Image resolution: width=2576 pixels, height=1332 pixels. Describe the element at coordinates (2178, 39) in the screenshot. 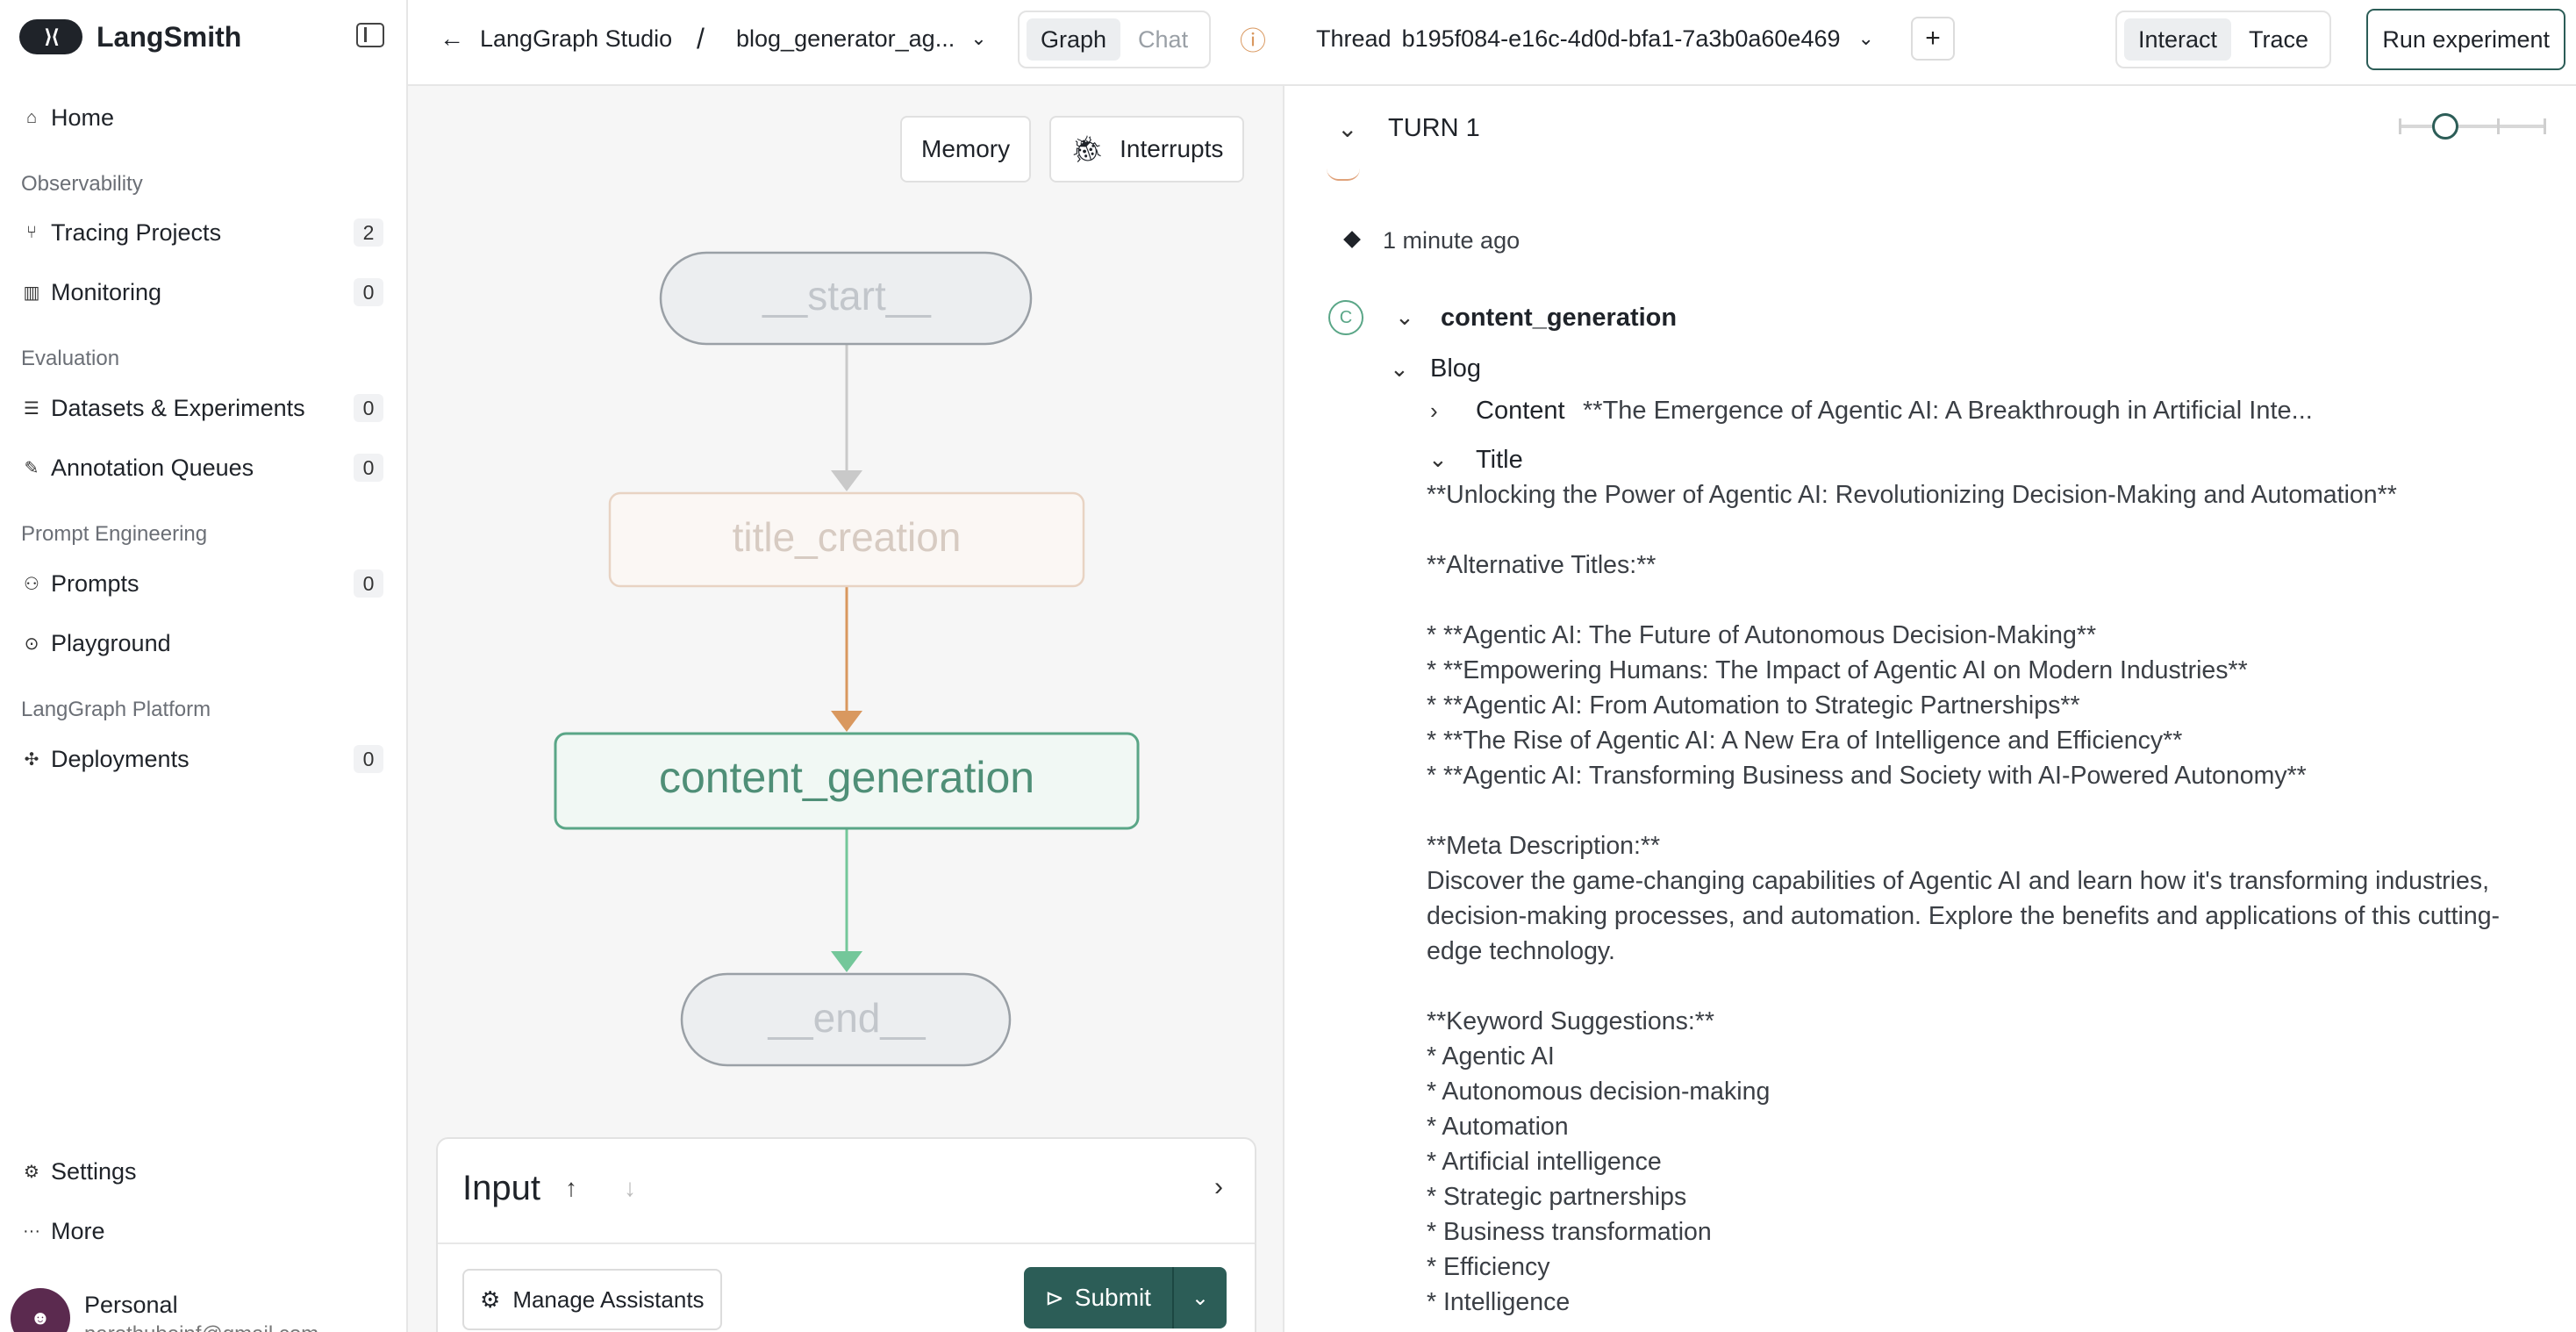

I see `tab-interact: Interact` at that location.